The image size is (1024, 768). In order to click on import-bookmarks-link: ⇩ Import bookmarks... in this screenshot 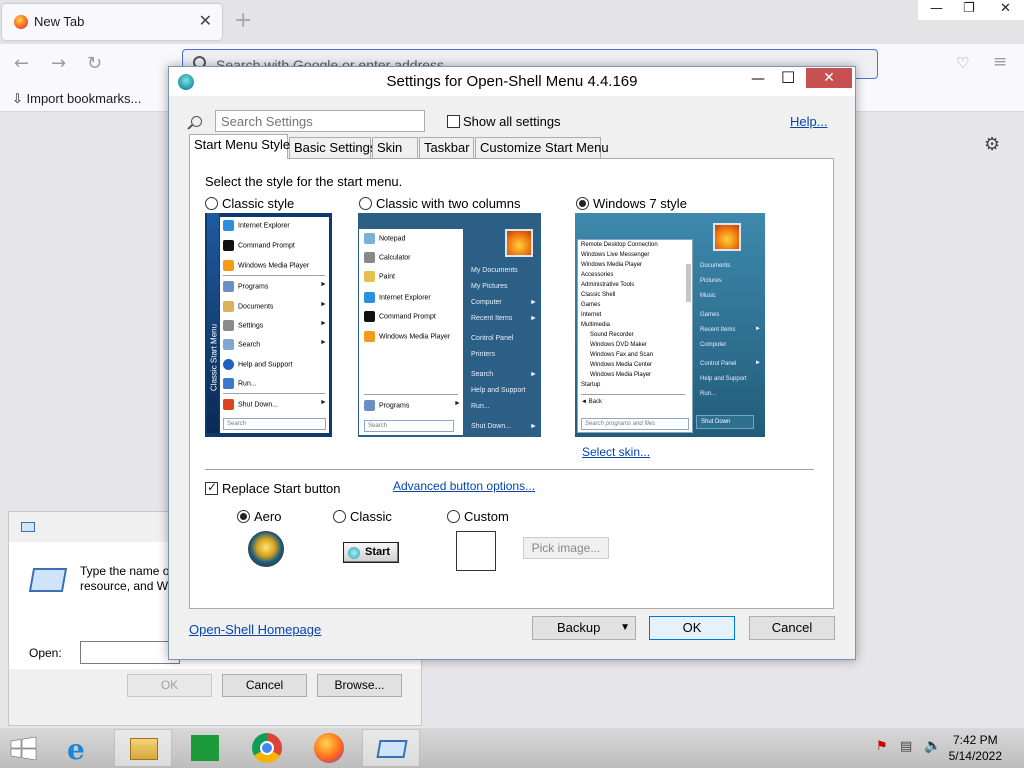, I will do `click(76, 99)`.